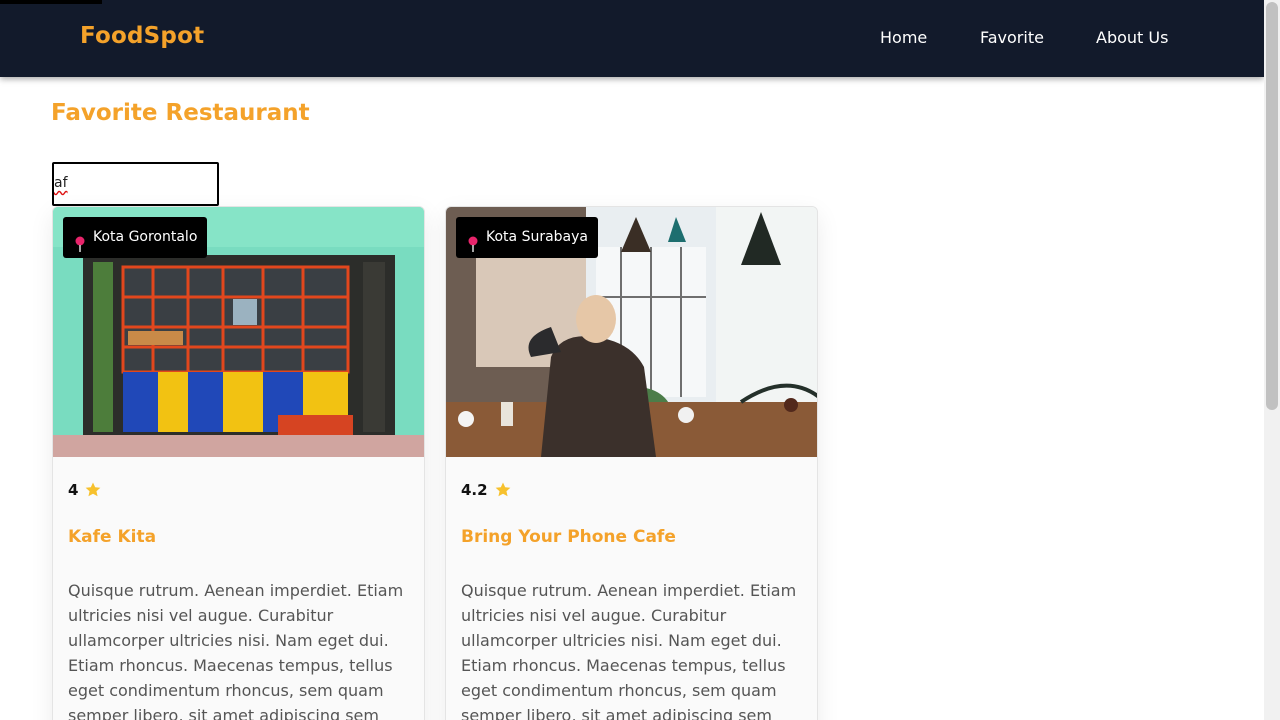 The width and height of the screenshot is (1280, 720). I want to click on page-scrollbar, so click(1272, 360).